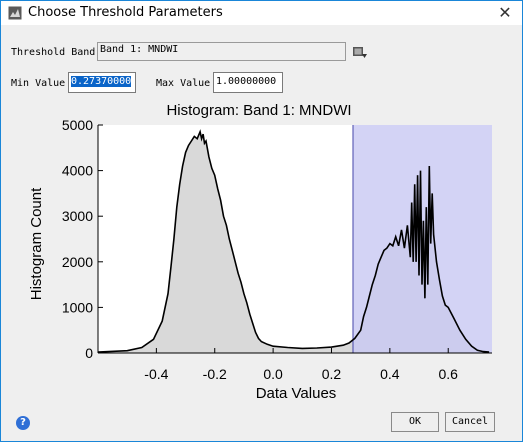 This screenshot has height=442, width=523. What do you see at coordinates (125, 12) in the screenshot?
I see `dialog-title: Choose Threshold Parameters` at bounding box center [125, 12].